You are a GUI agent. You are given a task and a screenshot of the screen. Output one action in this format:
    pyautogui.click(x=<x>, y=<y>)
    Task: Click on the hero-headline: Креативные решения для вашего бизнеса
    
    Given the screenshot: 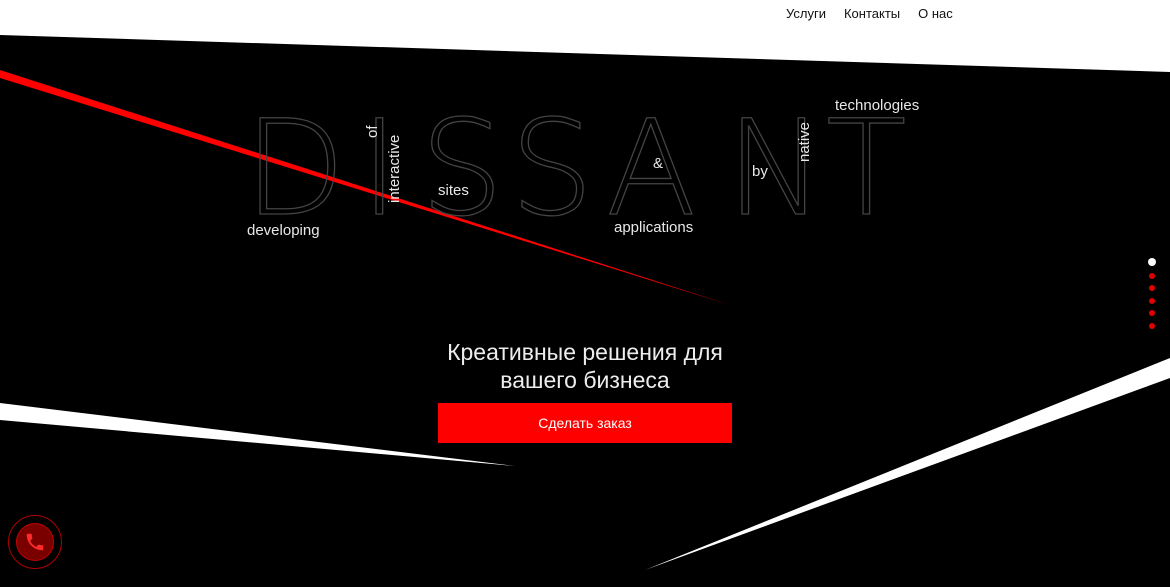 What is the action you would take?
    pyautogui.click(x=585, y=366)
    